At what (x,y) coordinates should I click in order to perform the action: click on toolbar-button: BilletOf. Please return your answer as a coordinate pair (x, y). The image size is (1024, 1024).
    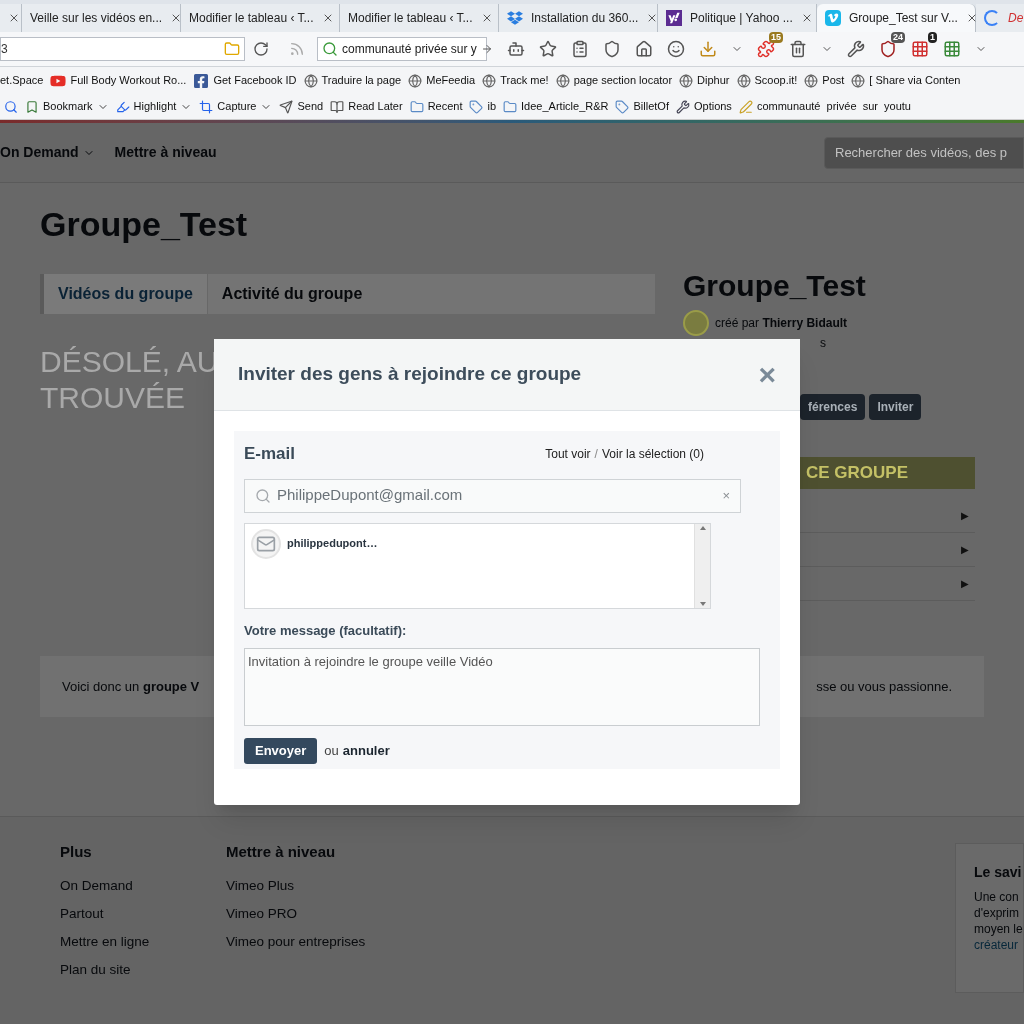
    Looking at the image, I should click on (642, 106).